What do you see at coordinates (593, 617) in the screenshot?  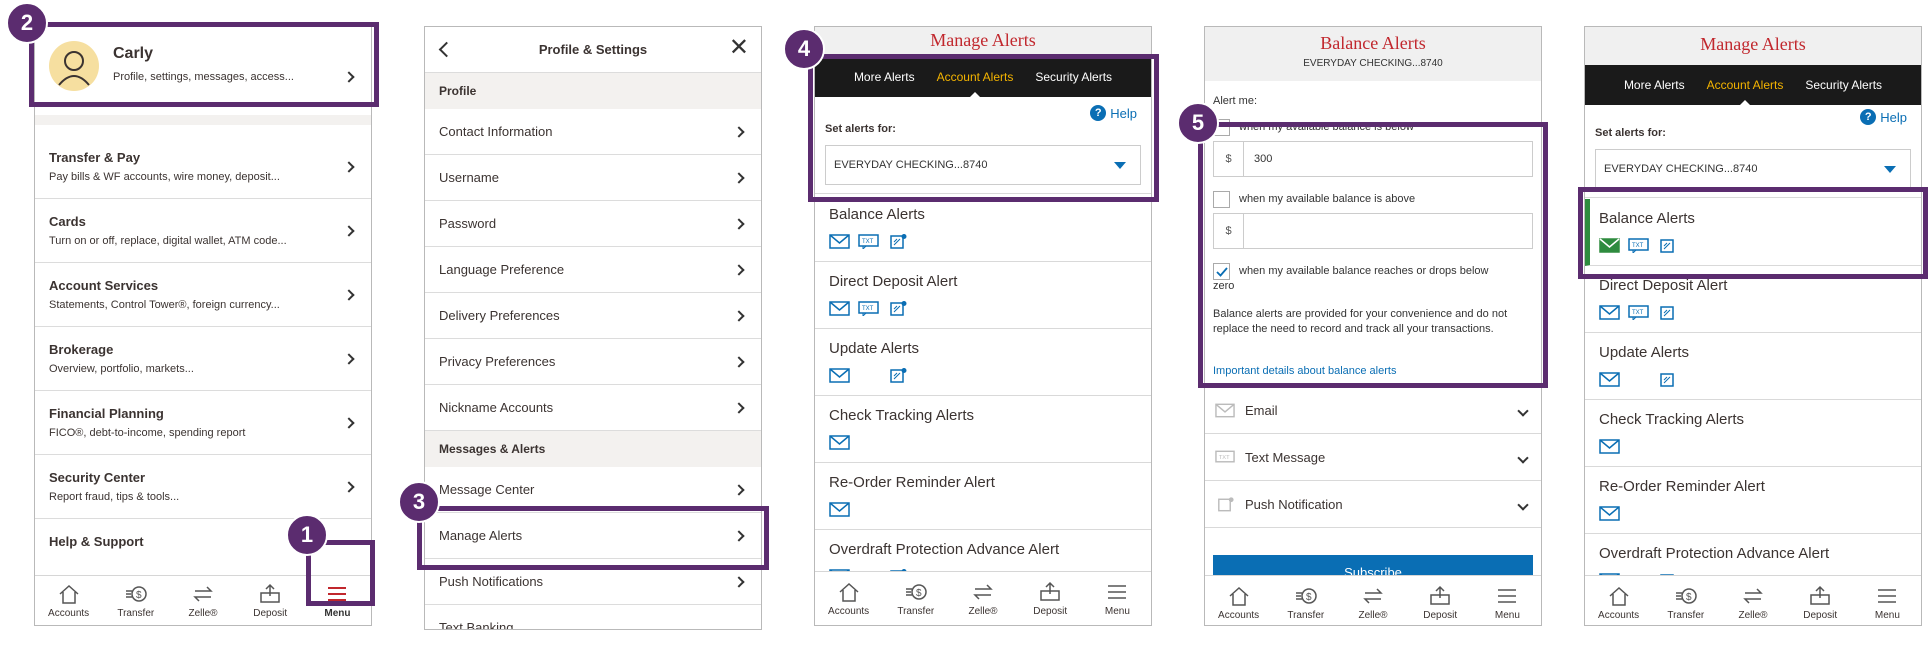 I see `settings-item-text-banking: Text Banking` at bounding box center [593, 617].